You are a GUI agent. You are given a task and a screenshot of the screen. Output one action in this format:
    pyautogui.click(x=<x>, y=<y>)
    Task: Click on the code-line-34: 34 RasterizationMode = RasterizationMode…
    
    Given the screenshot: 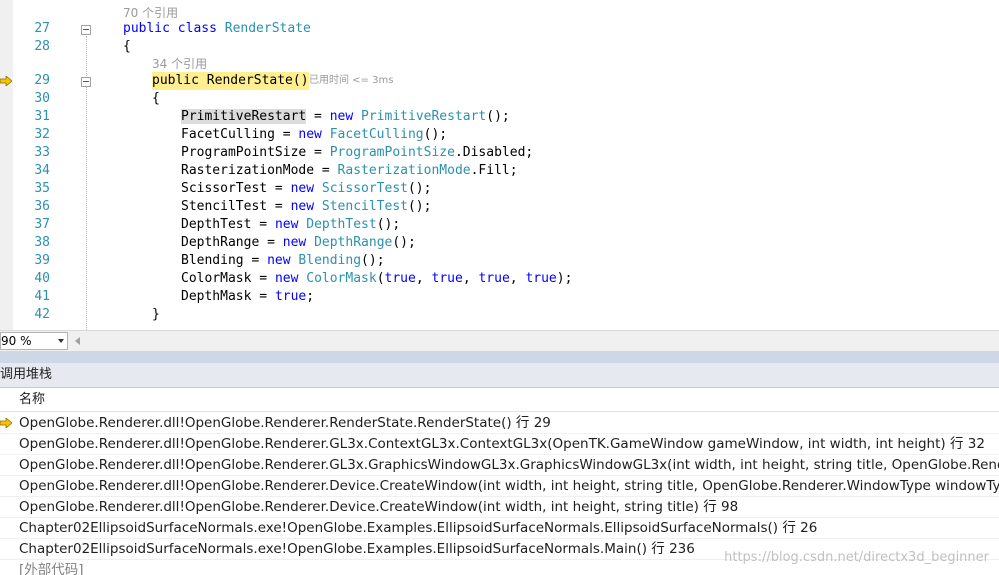 What is the action you would take?
    pyautogui.click(x=499, y=171)
    